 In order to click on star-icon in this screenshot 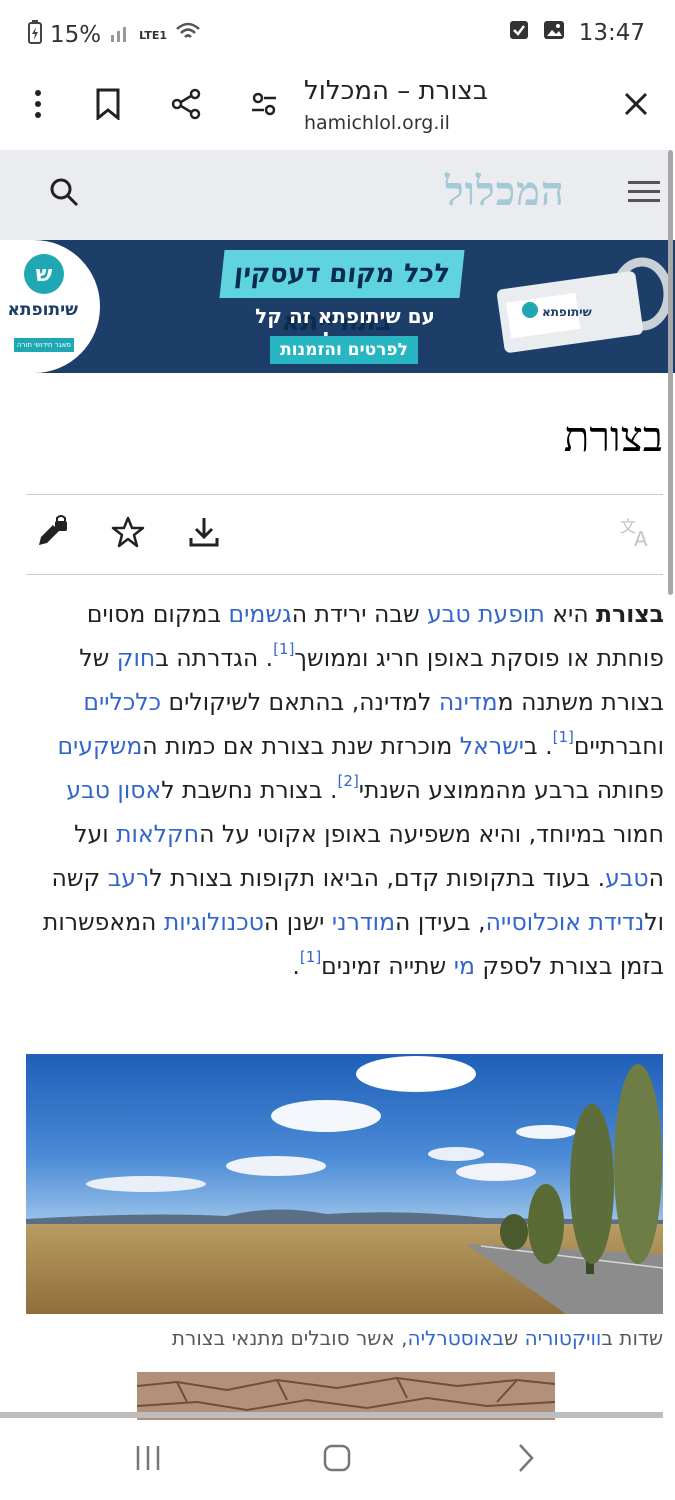, I will do `click(128, 534)`.